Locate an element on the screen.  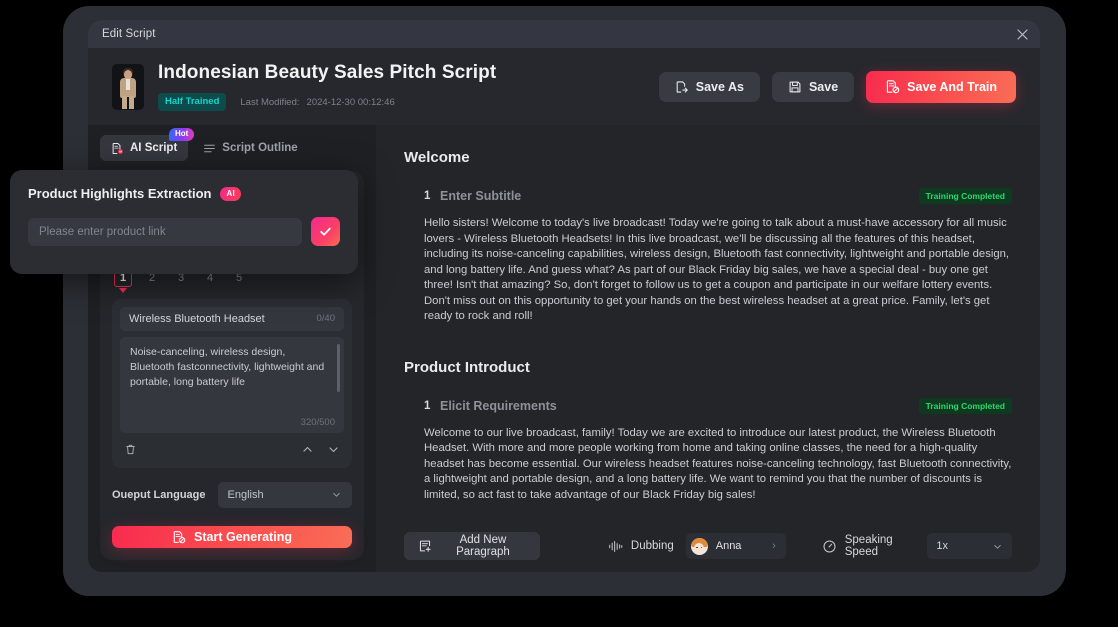
add-paragraph-icon is located at coordinates (425, 546).